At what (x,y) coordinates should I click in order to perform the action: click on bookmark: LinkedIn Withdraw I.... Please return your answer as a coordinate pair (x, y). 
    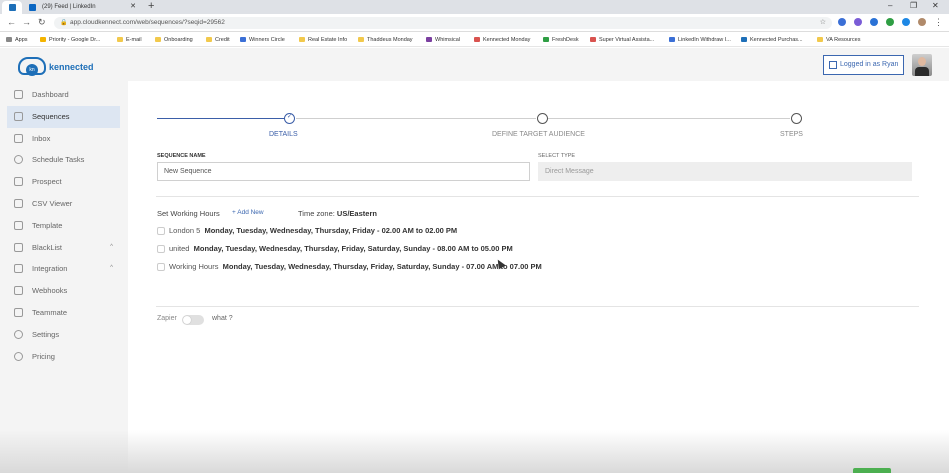
    Looking at the image, I should click on (700, 40).